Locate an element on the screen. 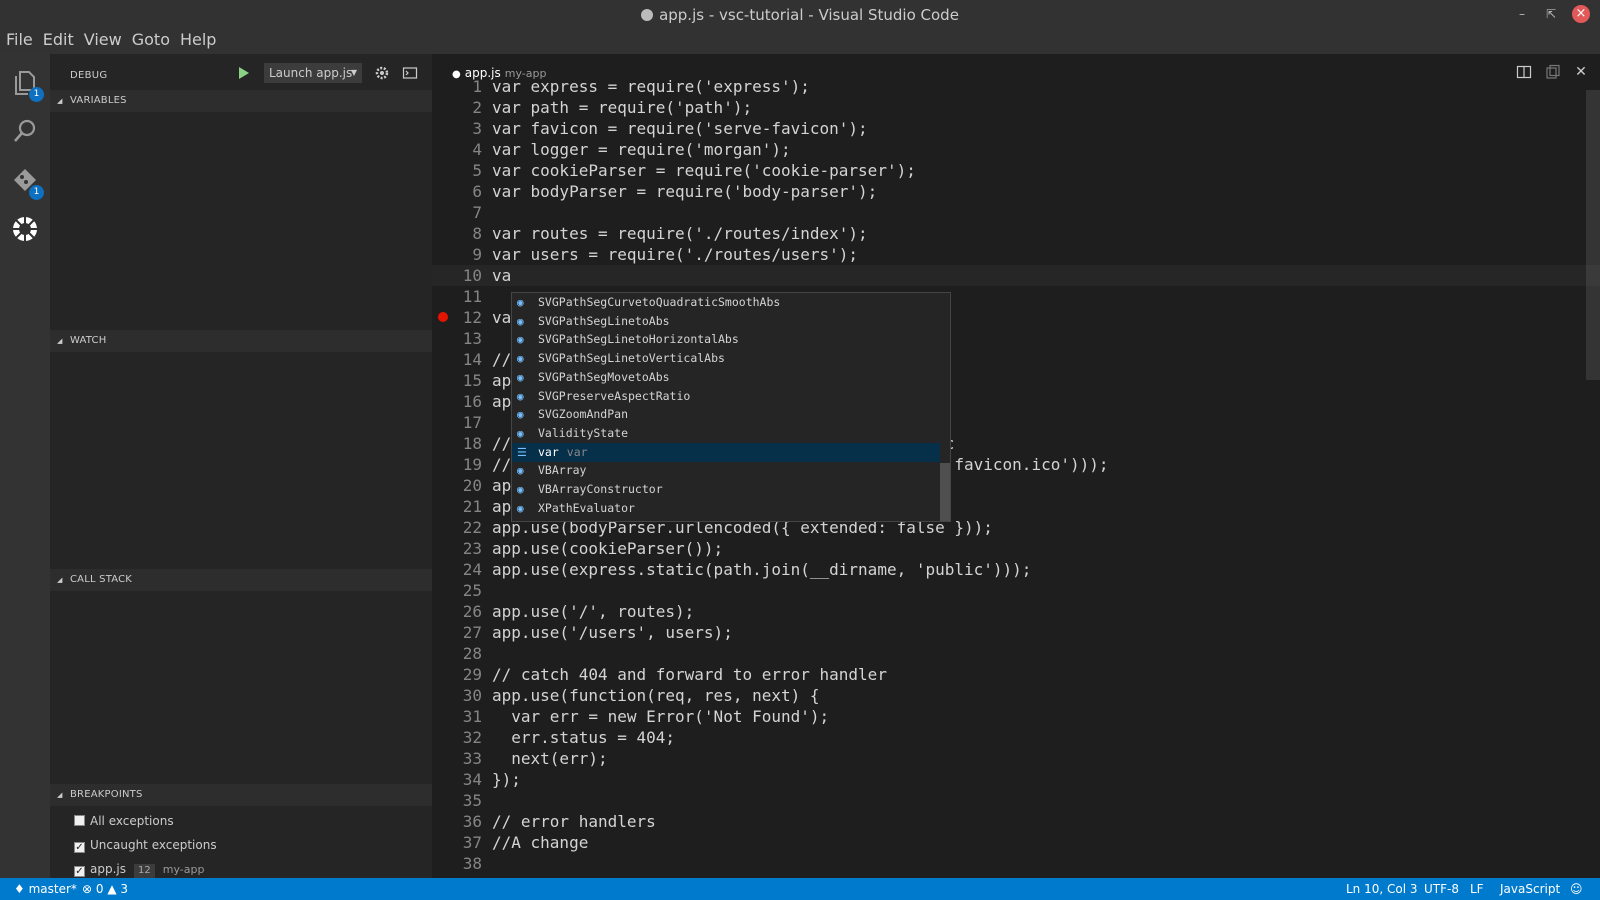  suggest-scrollbar is located at coordinates (945, 492).